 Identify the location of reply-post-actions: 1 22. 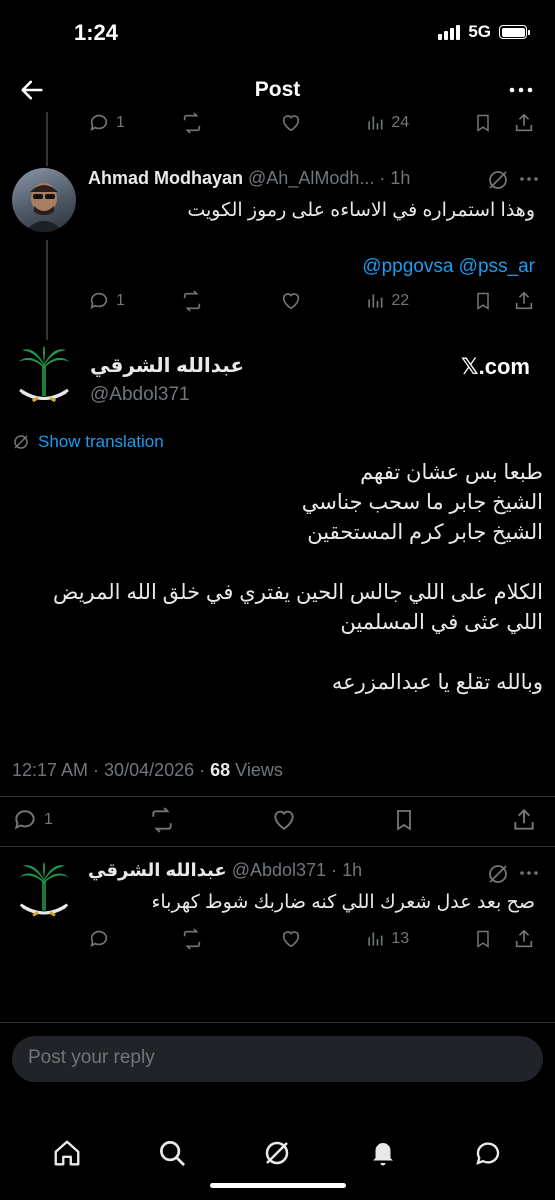
(311, 301).